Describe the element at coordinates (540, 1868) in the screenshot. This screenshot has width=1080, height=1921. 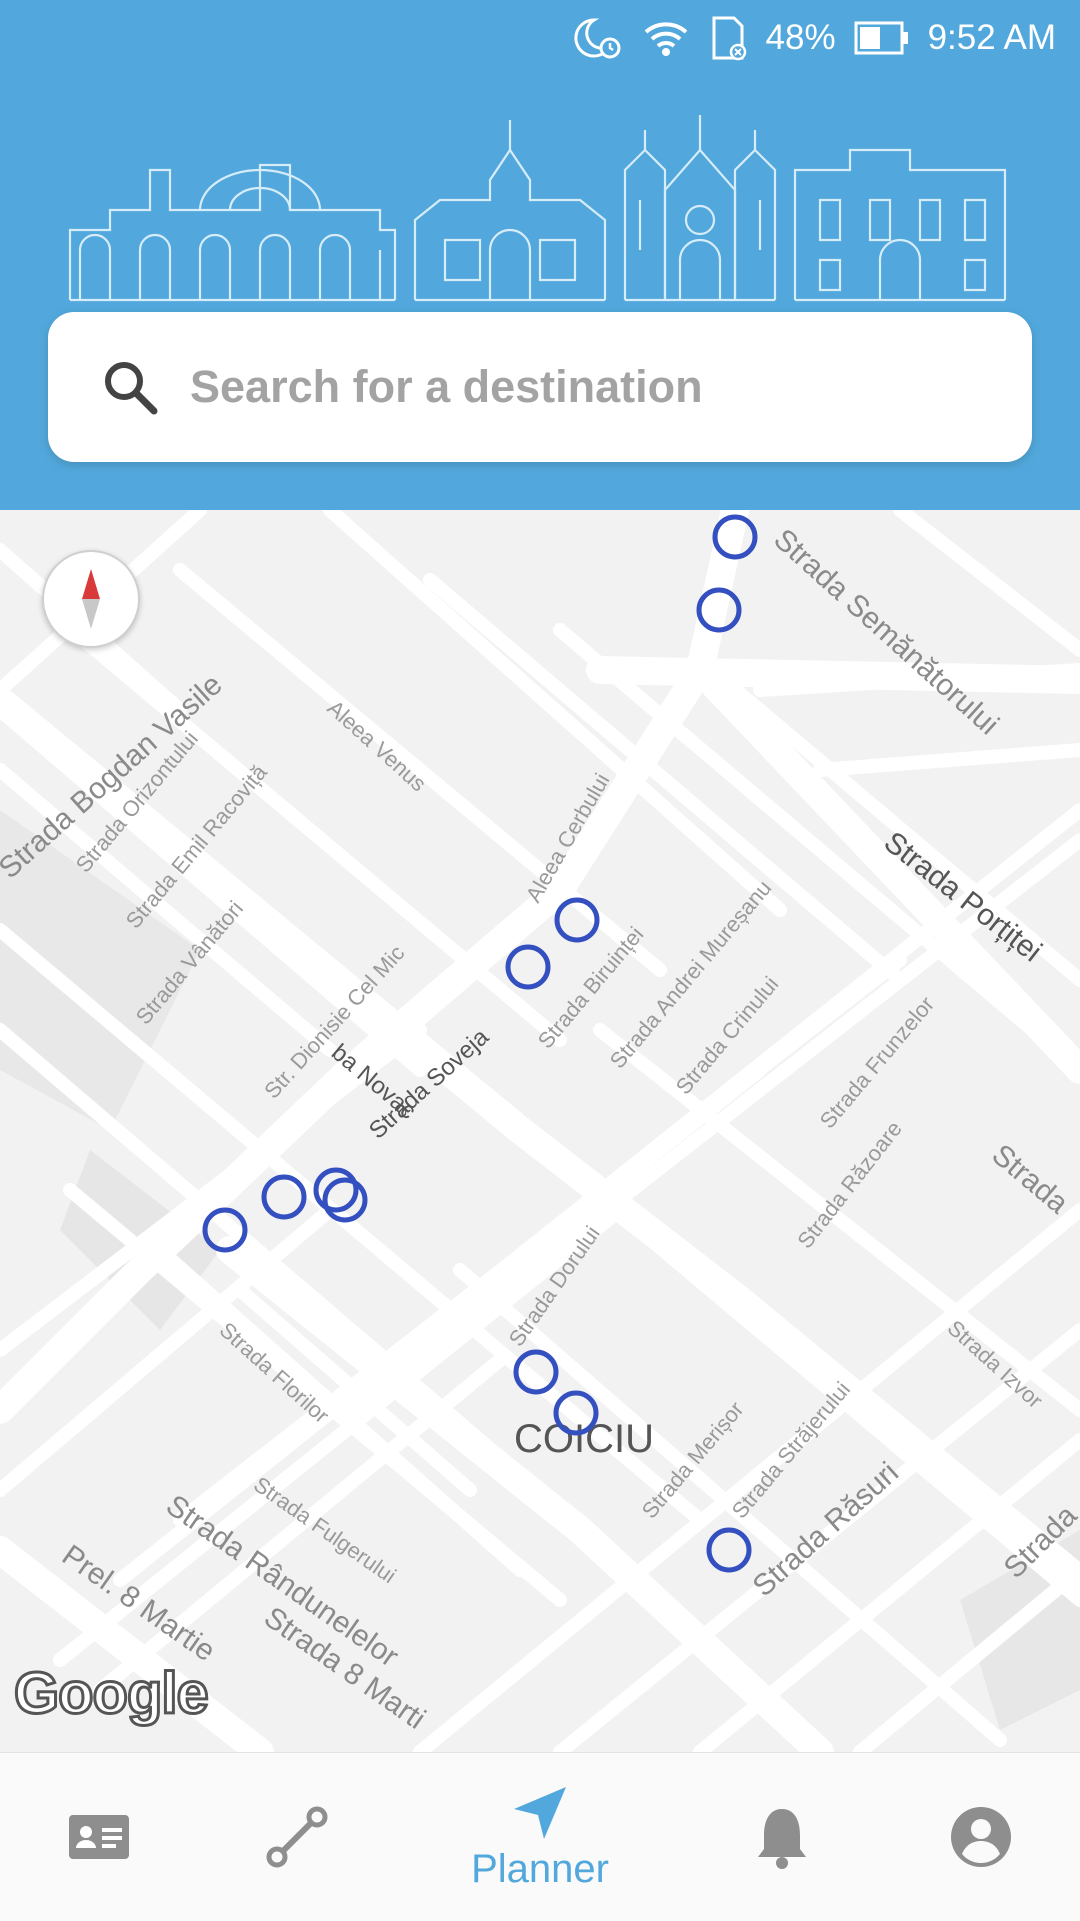
I see `nav-planner-label: Planner` at that location.